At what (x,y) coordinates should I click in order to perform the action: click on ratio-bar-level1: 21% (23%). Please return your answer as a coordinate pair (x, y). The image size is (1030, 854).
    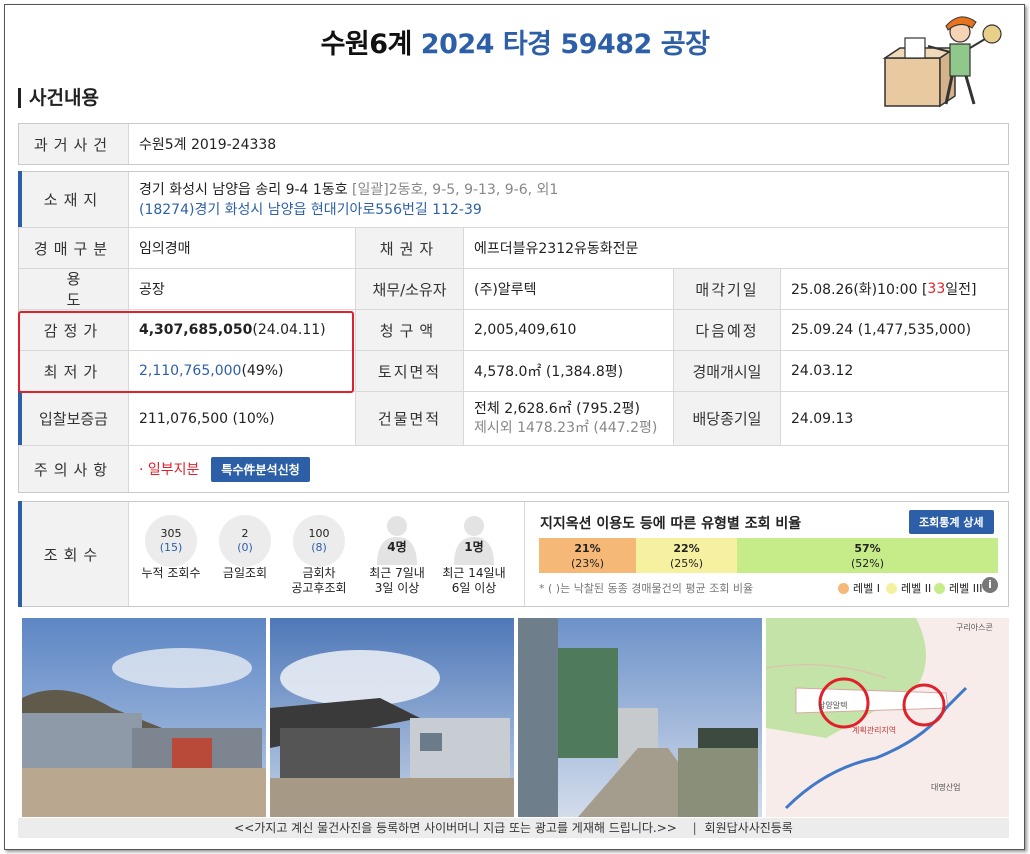
    Looking at the image, I should click on (587, 555).